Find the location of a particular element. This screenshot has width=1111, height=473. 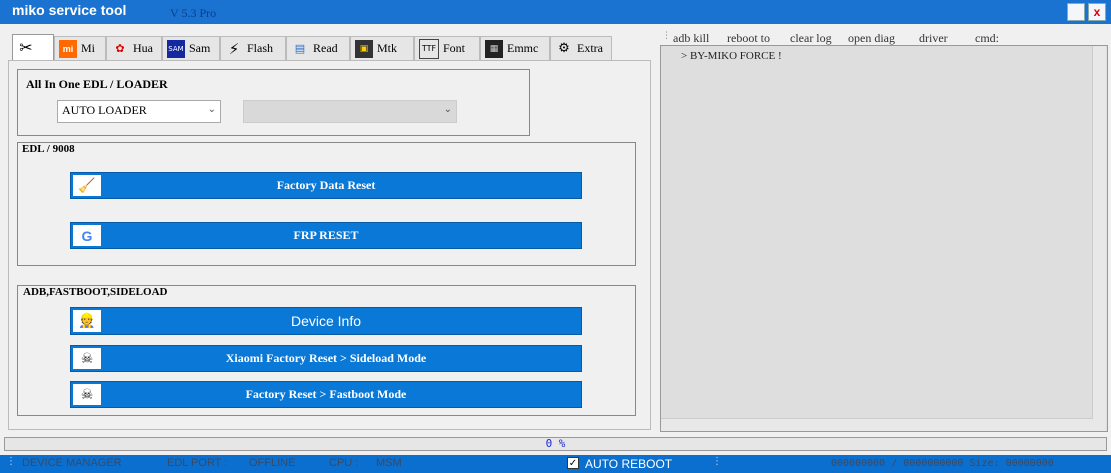

log-line: > BY-MIKO FORCE ! is located at coordinates (731, 56).